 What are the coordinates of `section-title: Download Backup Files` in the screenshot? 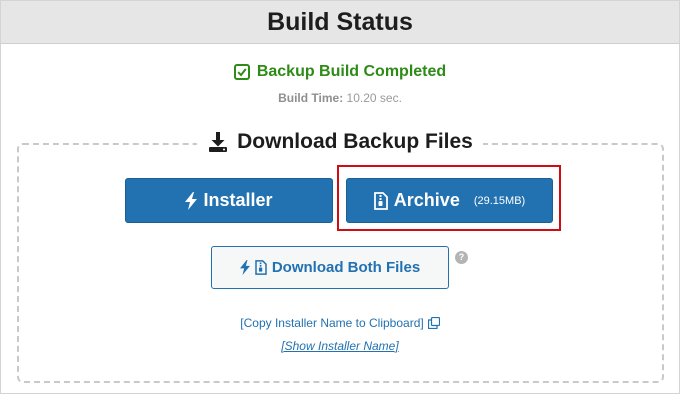 It's located at (355, 141).